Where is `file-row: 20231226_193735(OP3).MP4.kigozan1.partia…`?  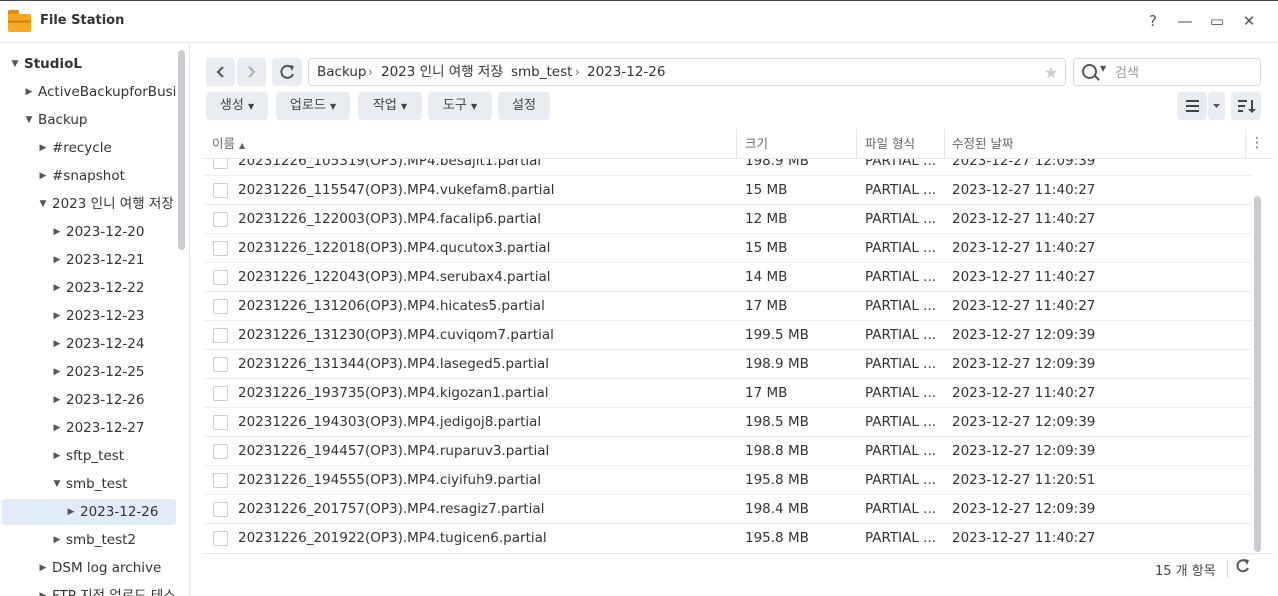
file-row: 20231226_193735(OP3).MP4.kigozan1.partia… is located at coordinates (728, 393).